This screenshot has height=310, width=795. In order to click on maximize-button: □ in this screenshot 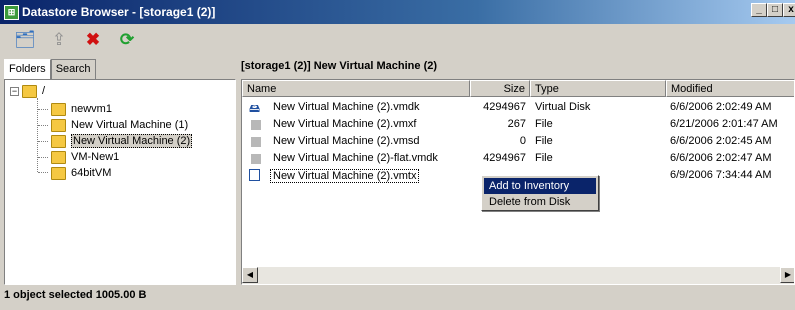, I will do `click(775, 10)`.